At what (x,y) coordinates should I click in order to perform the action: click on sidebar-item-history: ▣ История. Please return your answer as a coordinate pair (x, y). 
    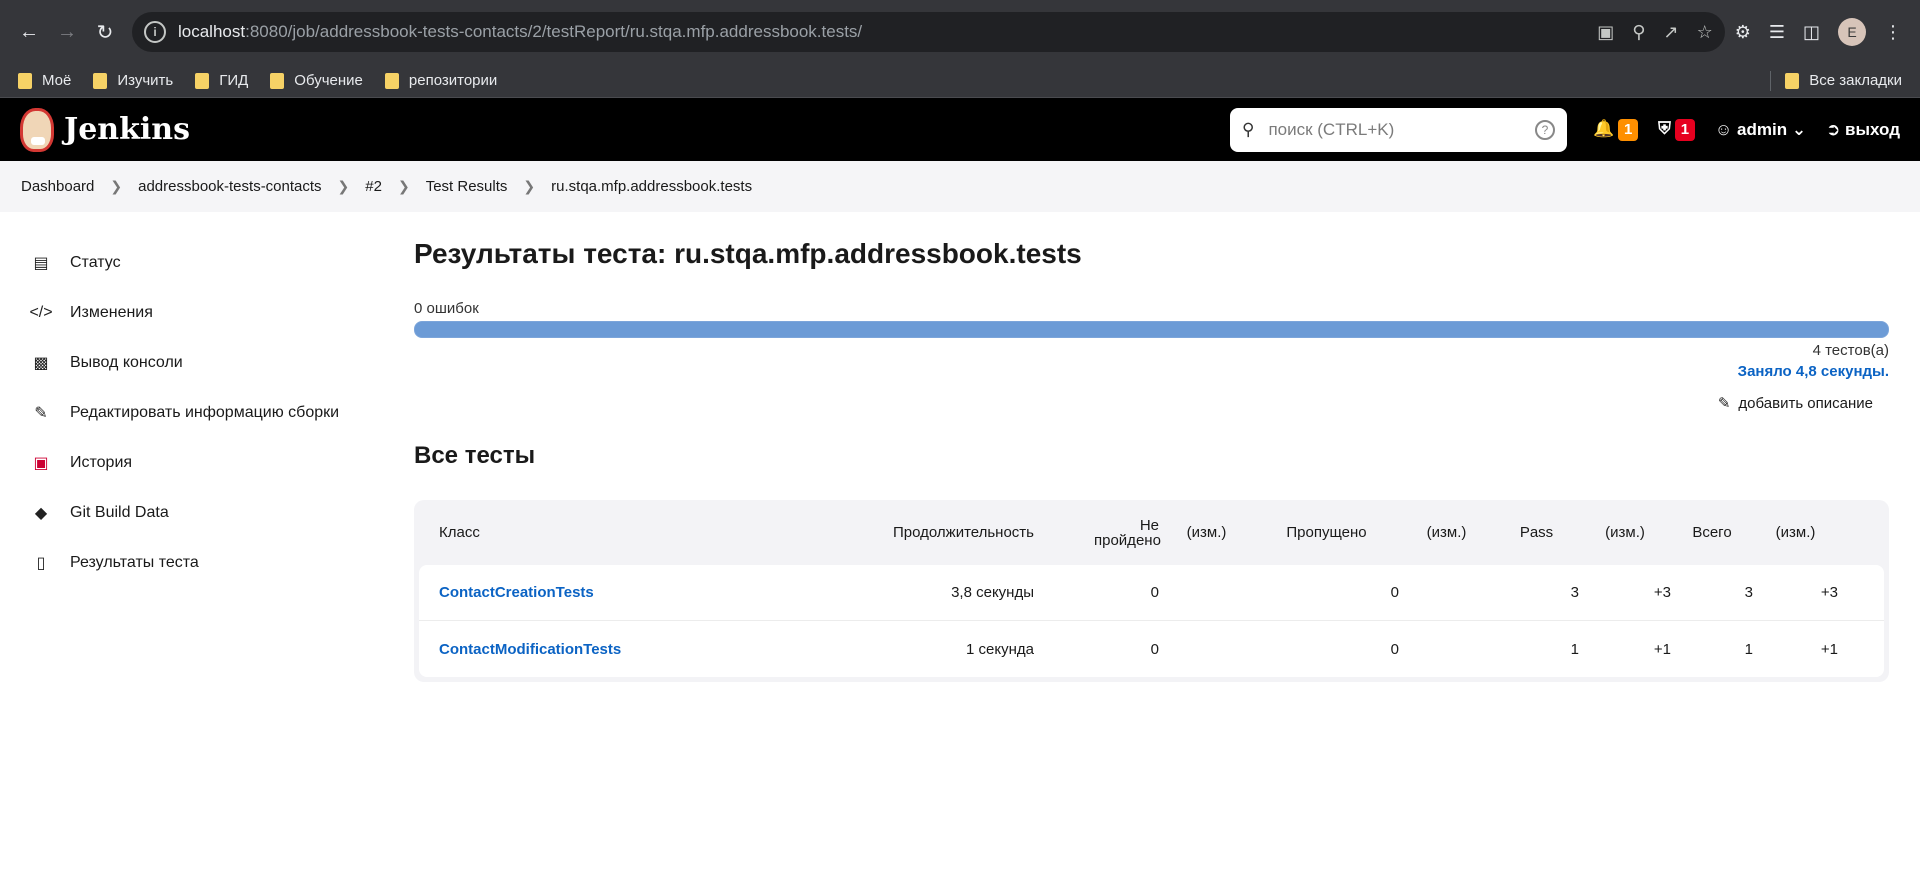
    Looking at the image, I should click on (222, 463).